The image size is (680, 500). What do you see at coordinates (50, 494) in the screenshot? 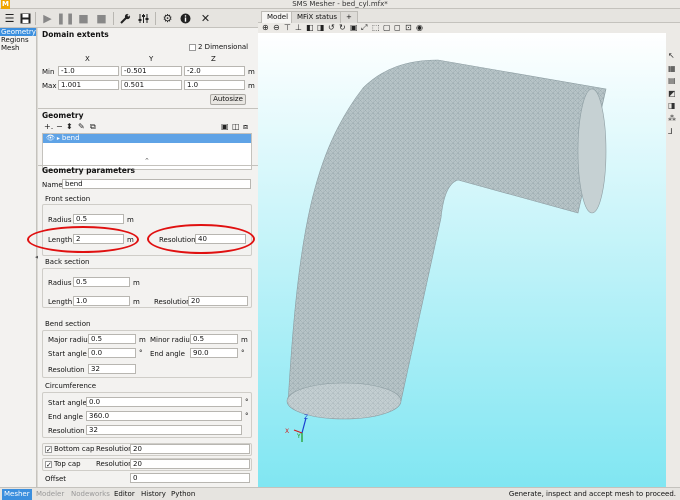
I see `mode-tab-modeler: Modeler` at bounding box center [50, 494].